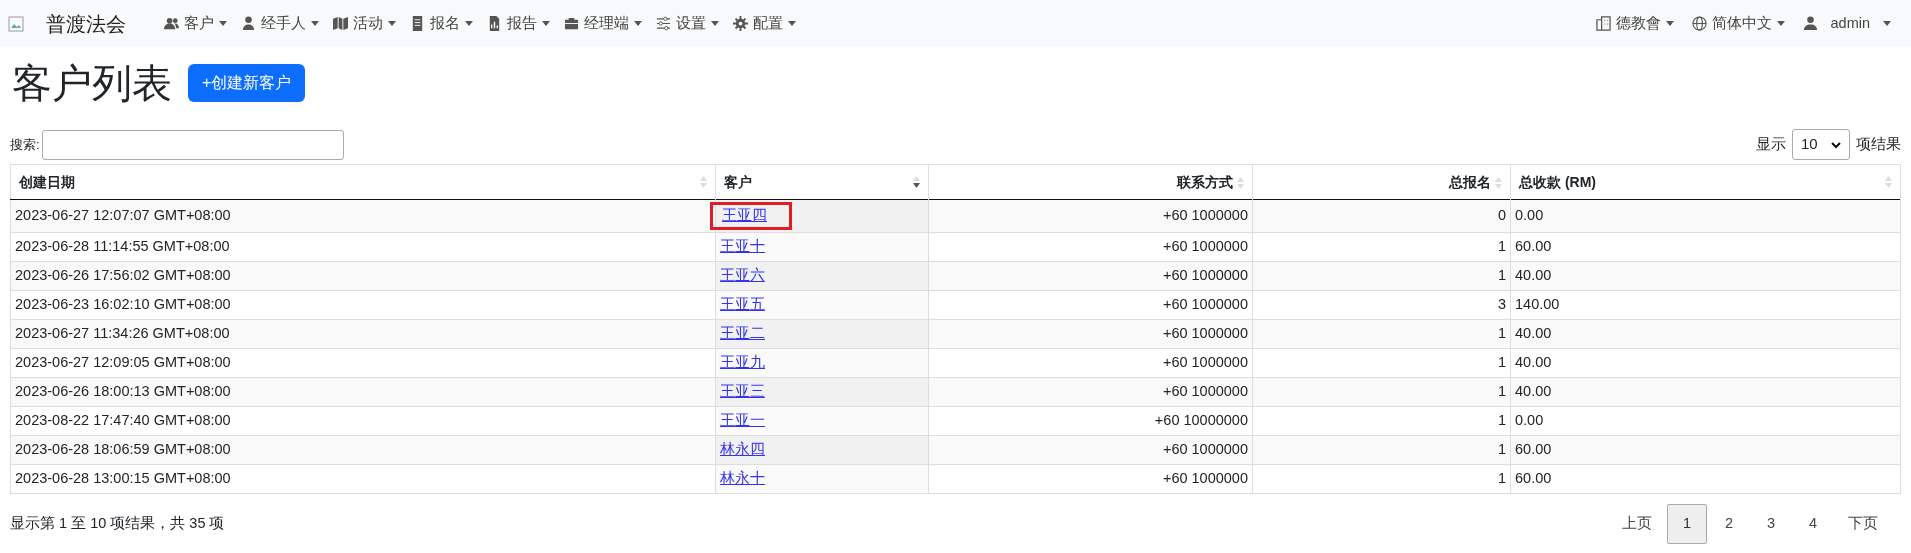 The image size is (1911, 553). I want to click on sliders-icon, so click(663, 23).